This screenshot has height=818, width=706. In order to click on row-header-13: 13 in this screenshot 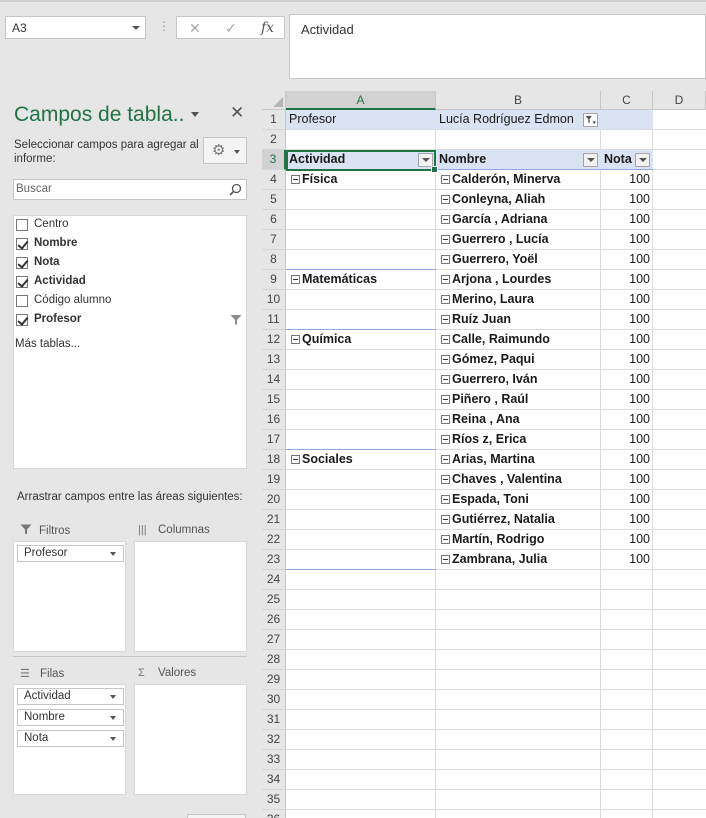, I will do `click(274, 360)`.